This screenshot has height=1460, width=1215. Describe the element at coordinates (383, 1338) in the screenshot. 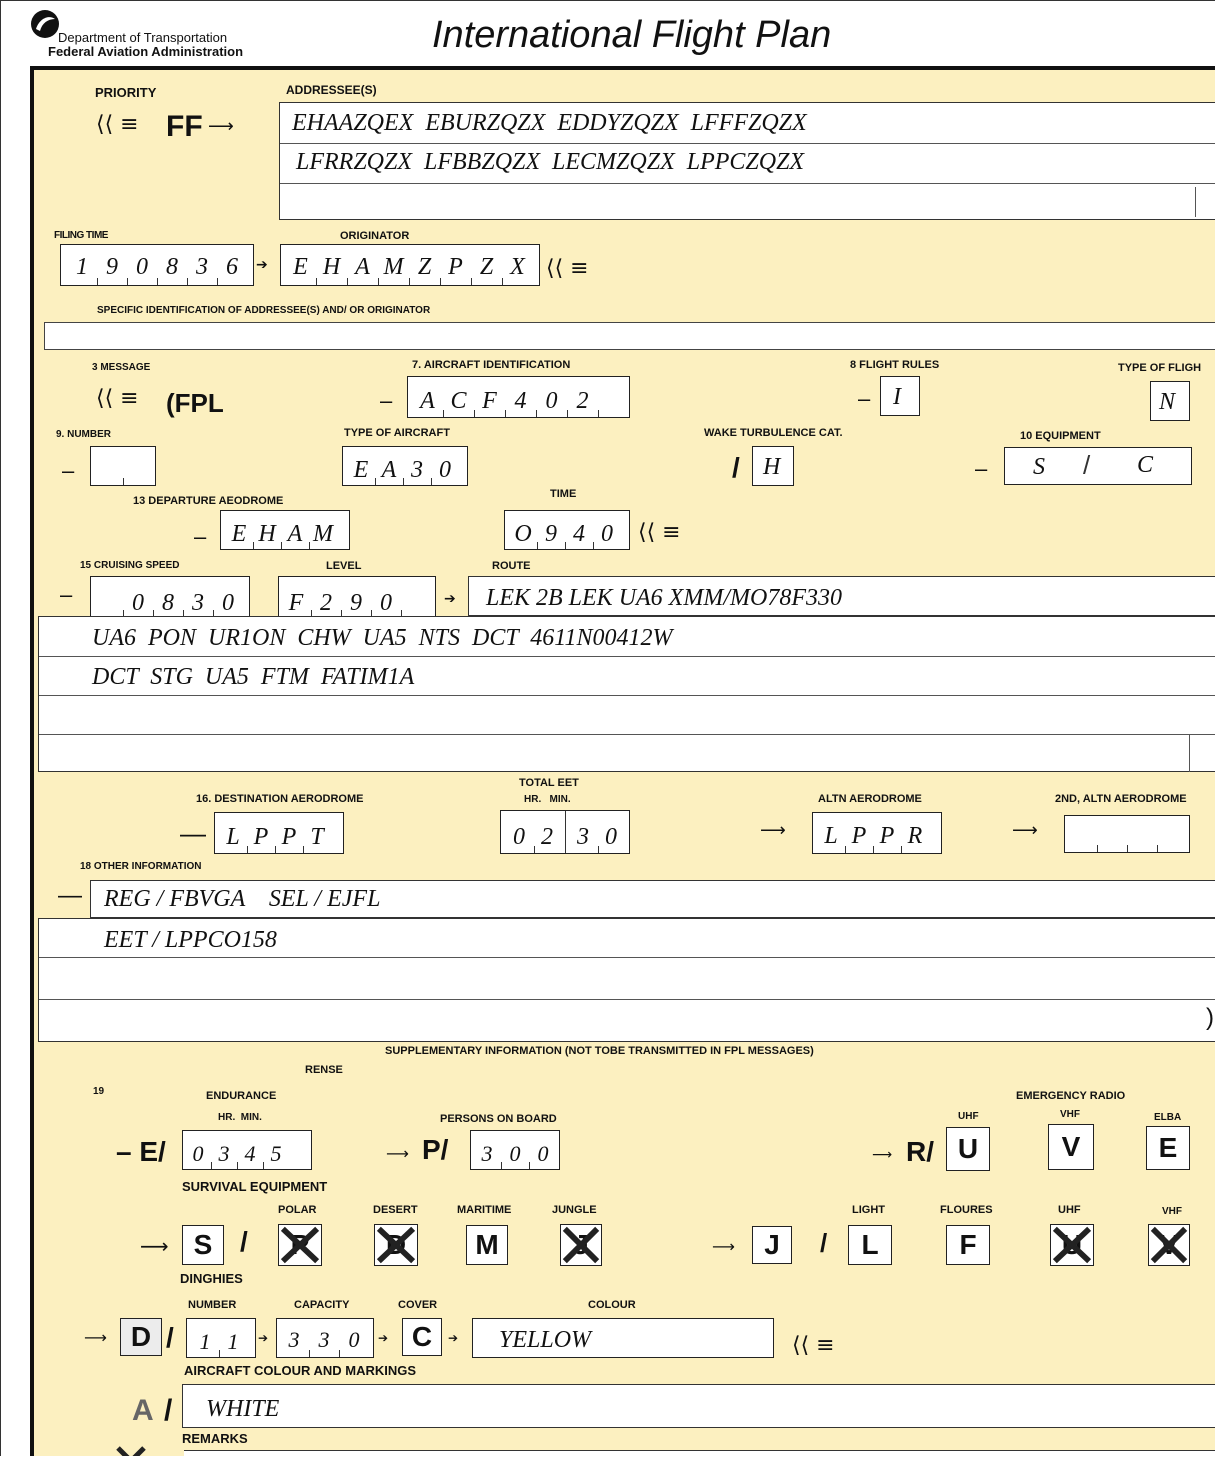

I see `capacity-arrow-icon: ➔` at that location.